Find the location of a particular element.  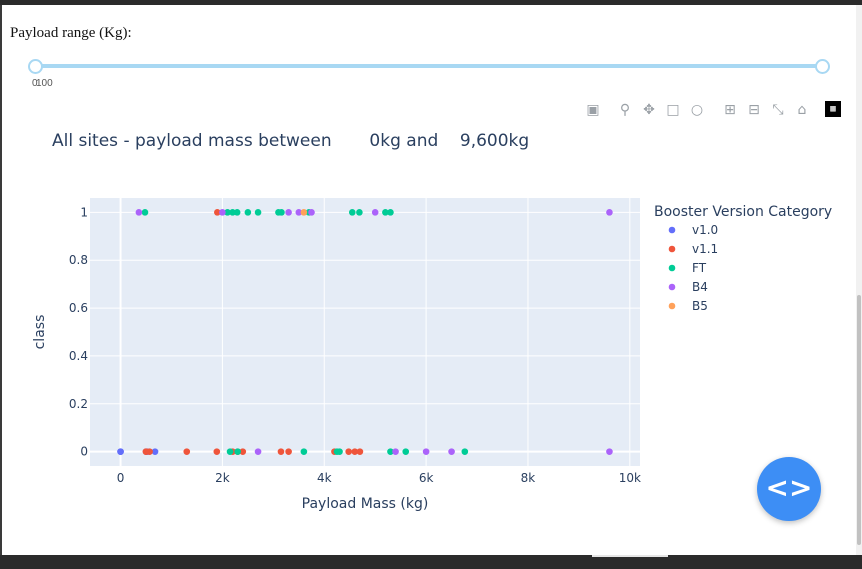

legend-item-label: v1.1 is located at coordinates (705, 249).